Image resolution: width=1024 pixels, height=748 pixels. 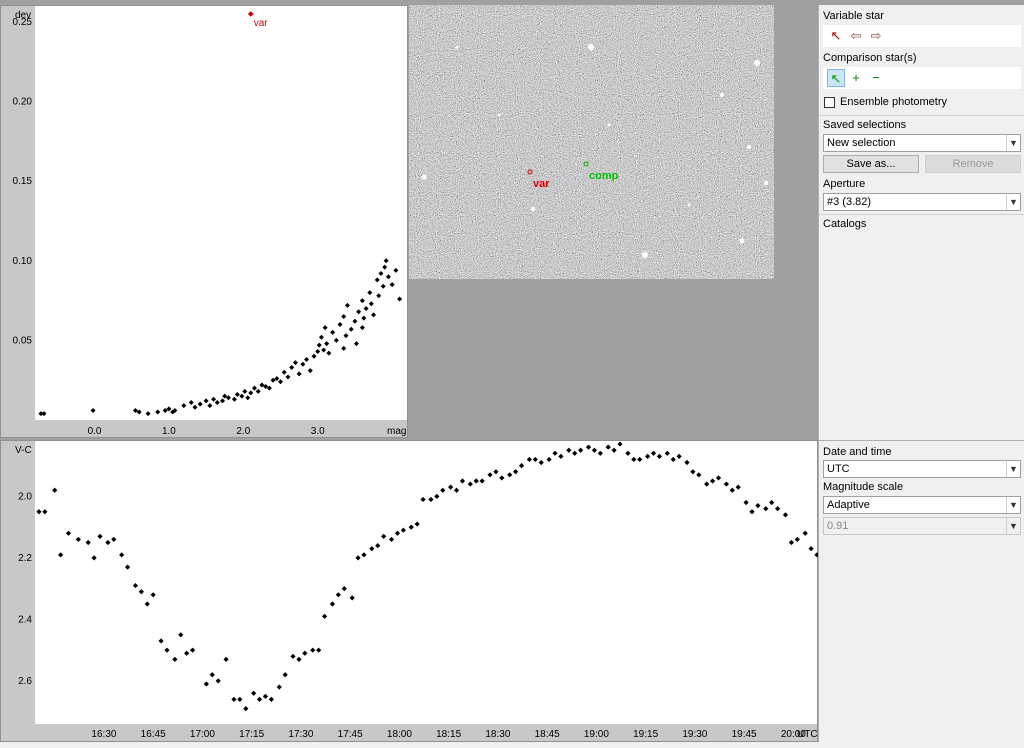 I want to click on saved-selections-label: Saved selections, so click(x=865, y=125).